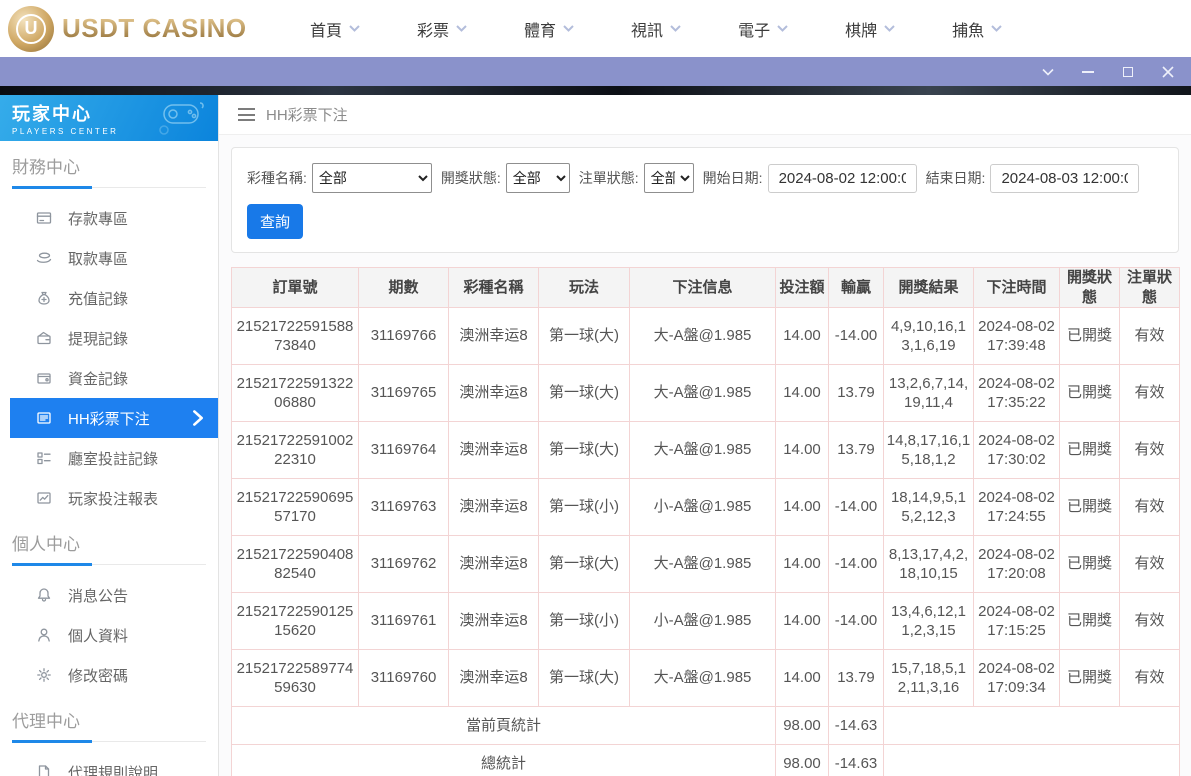 The width and height of the screenshot is (1191, 776). I want to click on minimize-icon, so click(1088, 71).